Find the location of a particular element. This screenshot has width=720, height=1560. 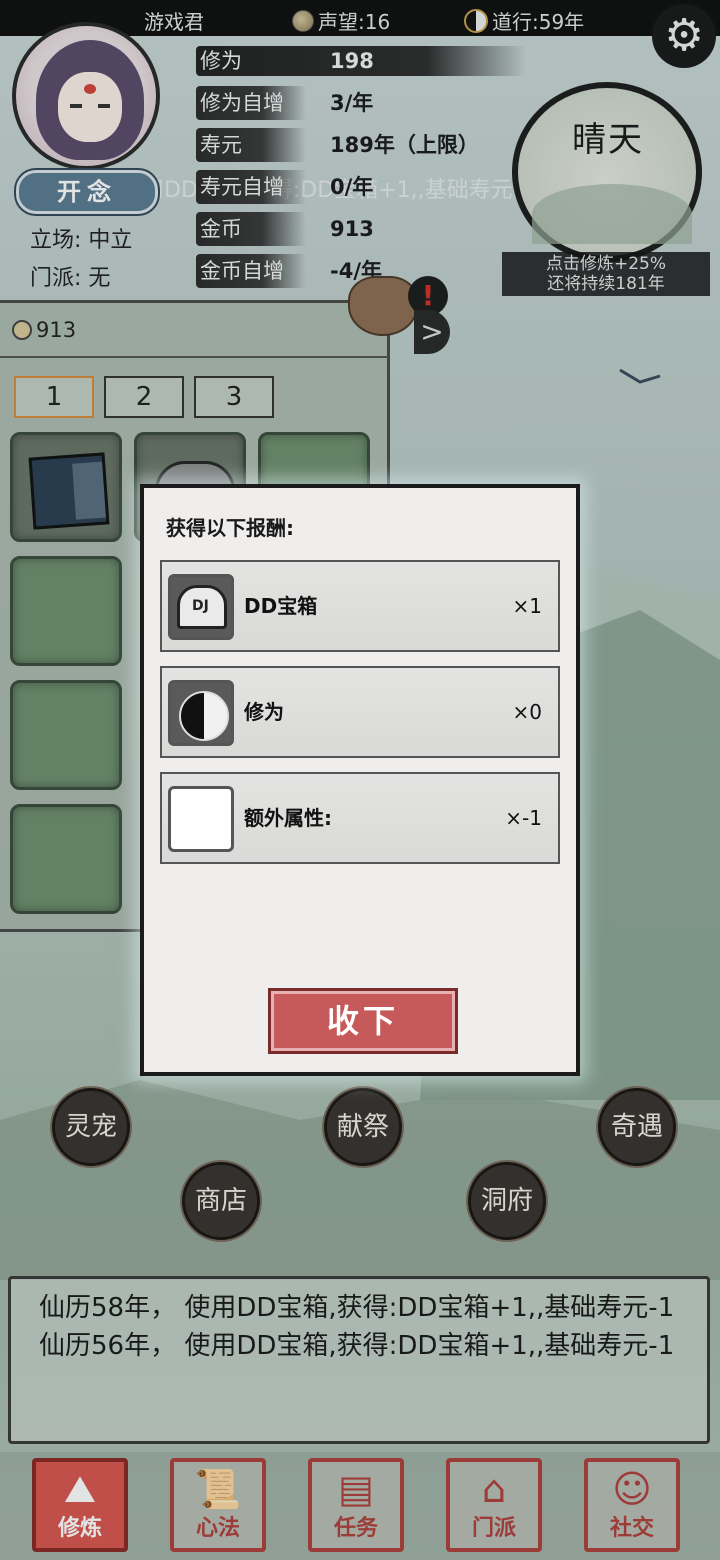

reward-name: 额外属性: is located at coordinates (288, 818).